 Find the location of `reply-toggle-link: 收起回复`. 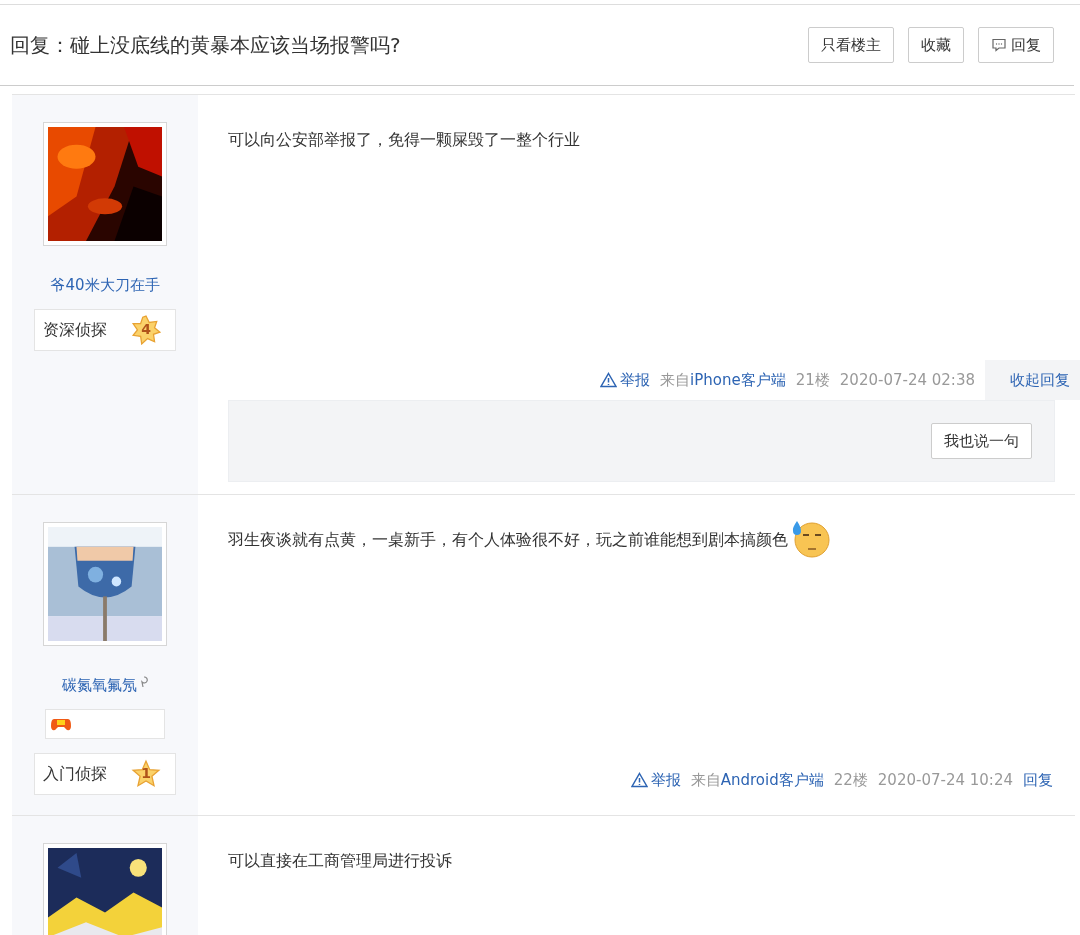

reply-toggle-link: 收起回复 is located at coordinates (1032, 380).